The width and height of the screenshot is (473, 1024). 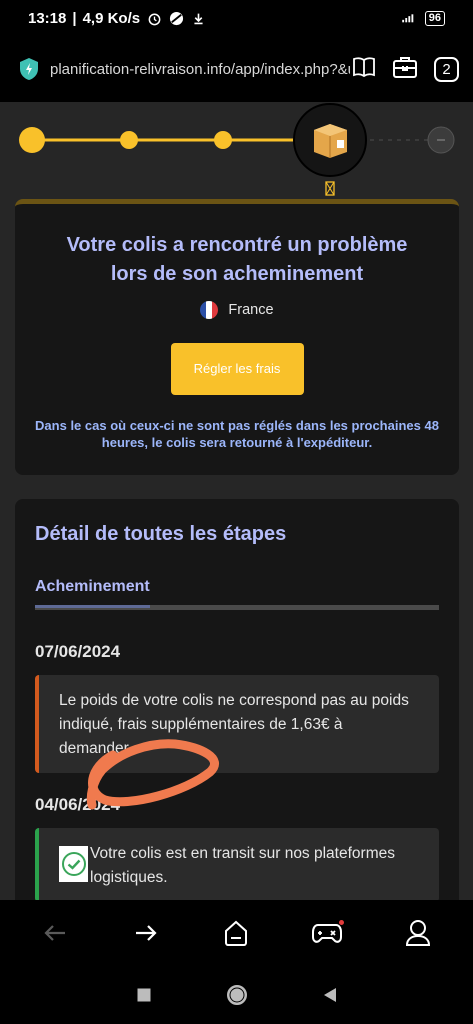 I want to click on event-date: 07/06/2024, so click(x=78, y=651).